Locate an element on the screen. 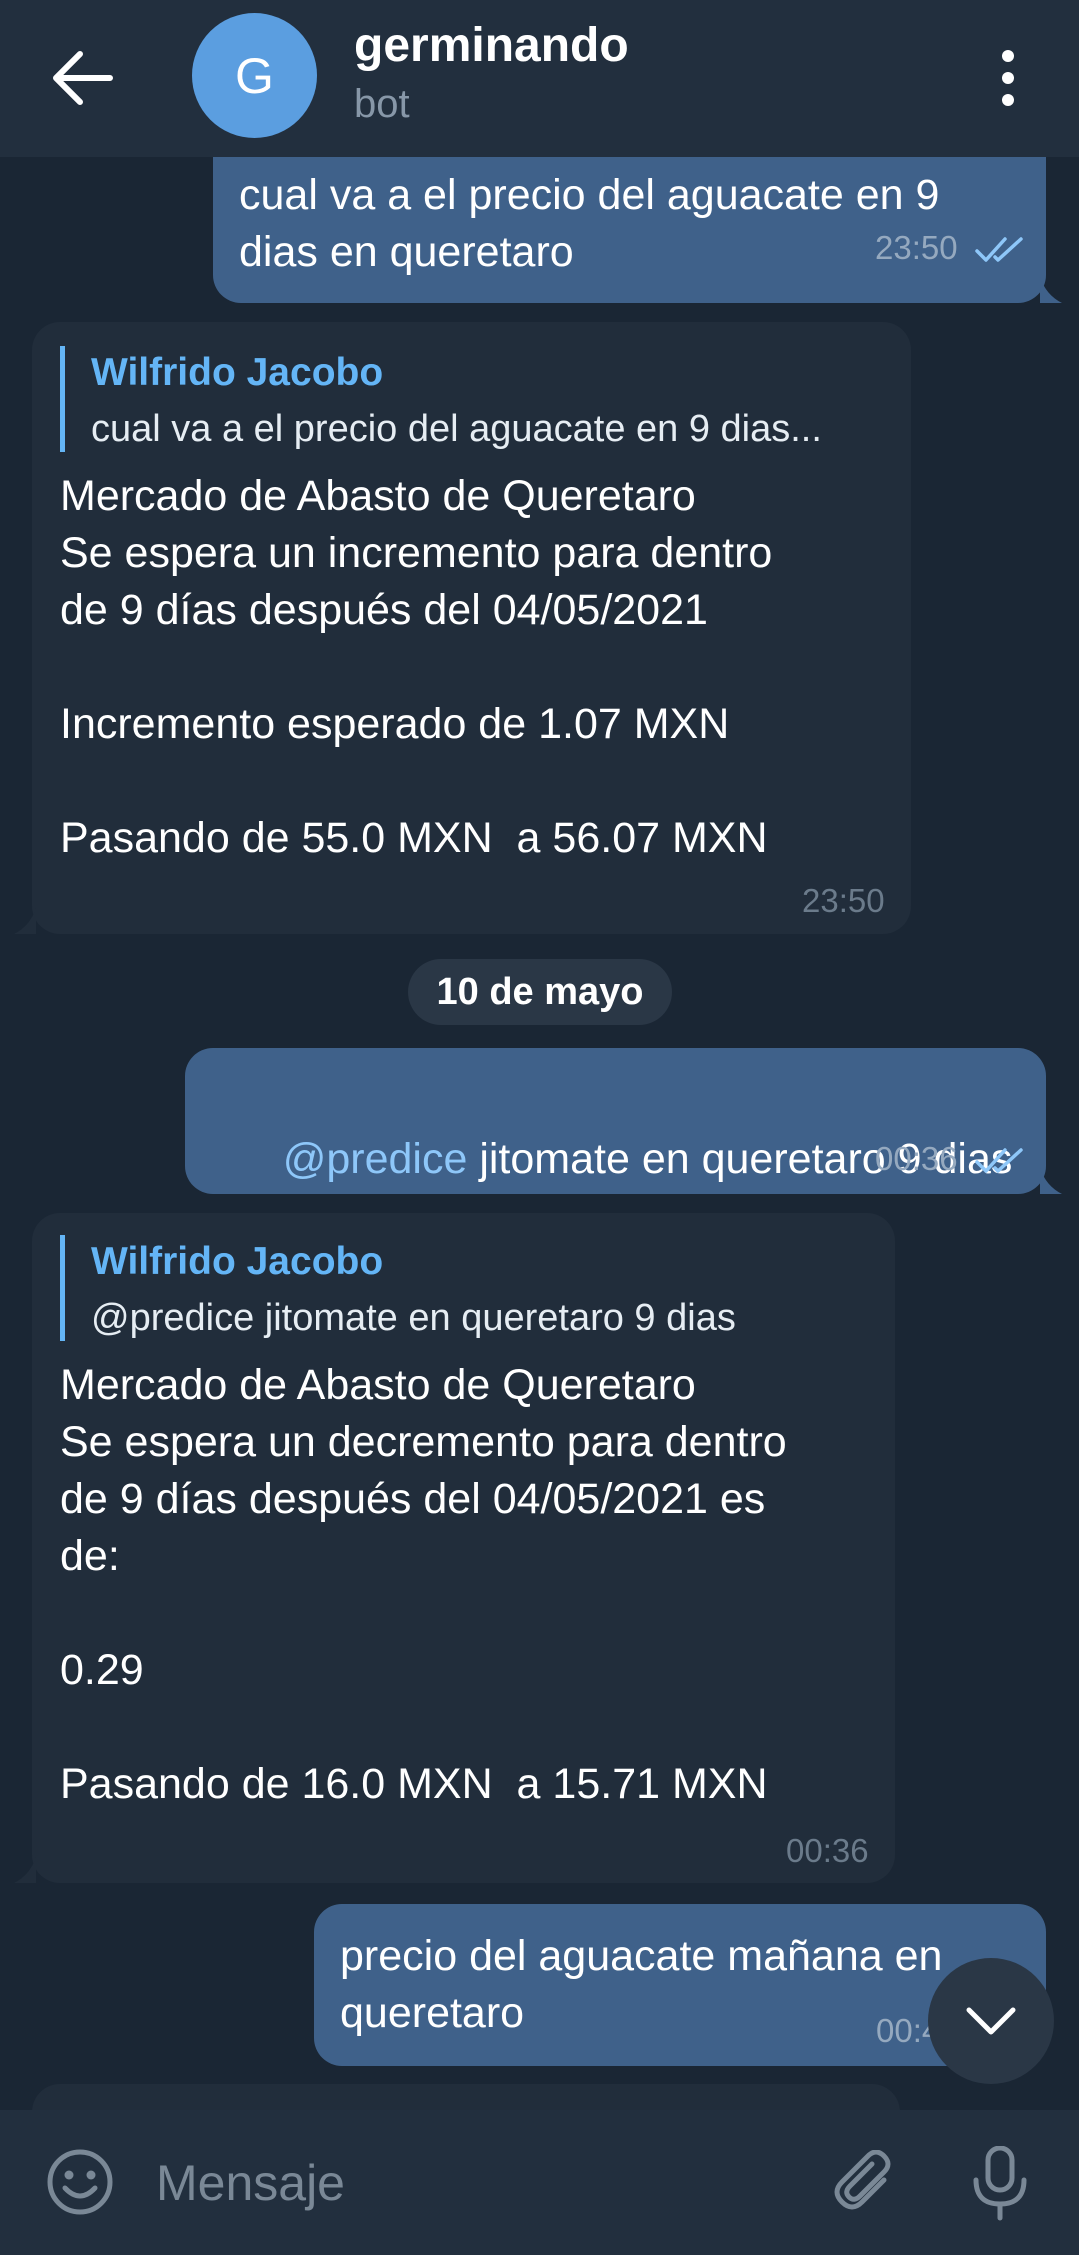  microphone-icon is located at coordinates (1000, 2184).